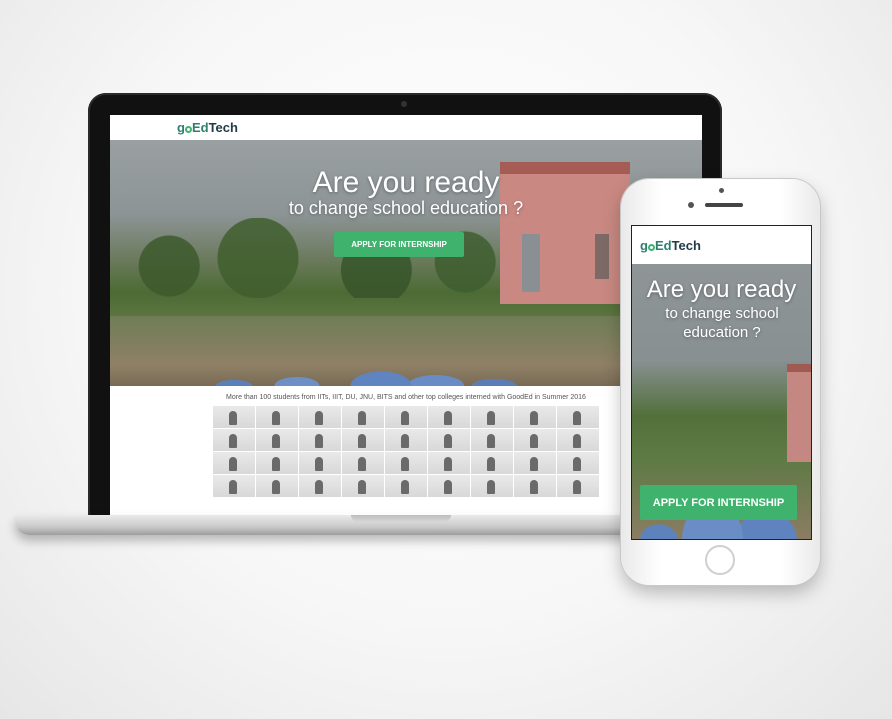 This screenshot has width=892, height=719. What do you see at coordinates (722, 323) in the screenshot?
I see `phone-hero-subtitle: to change school education ?` at bounding box center [722, 323].